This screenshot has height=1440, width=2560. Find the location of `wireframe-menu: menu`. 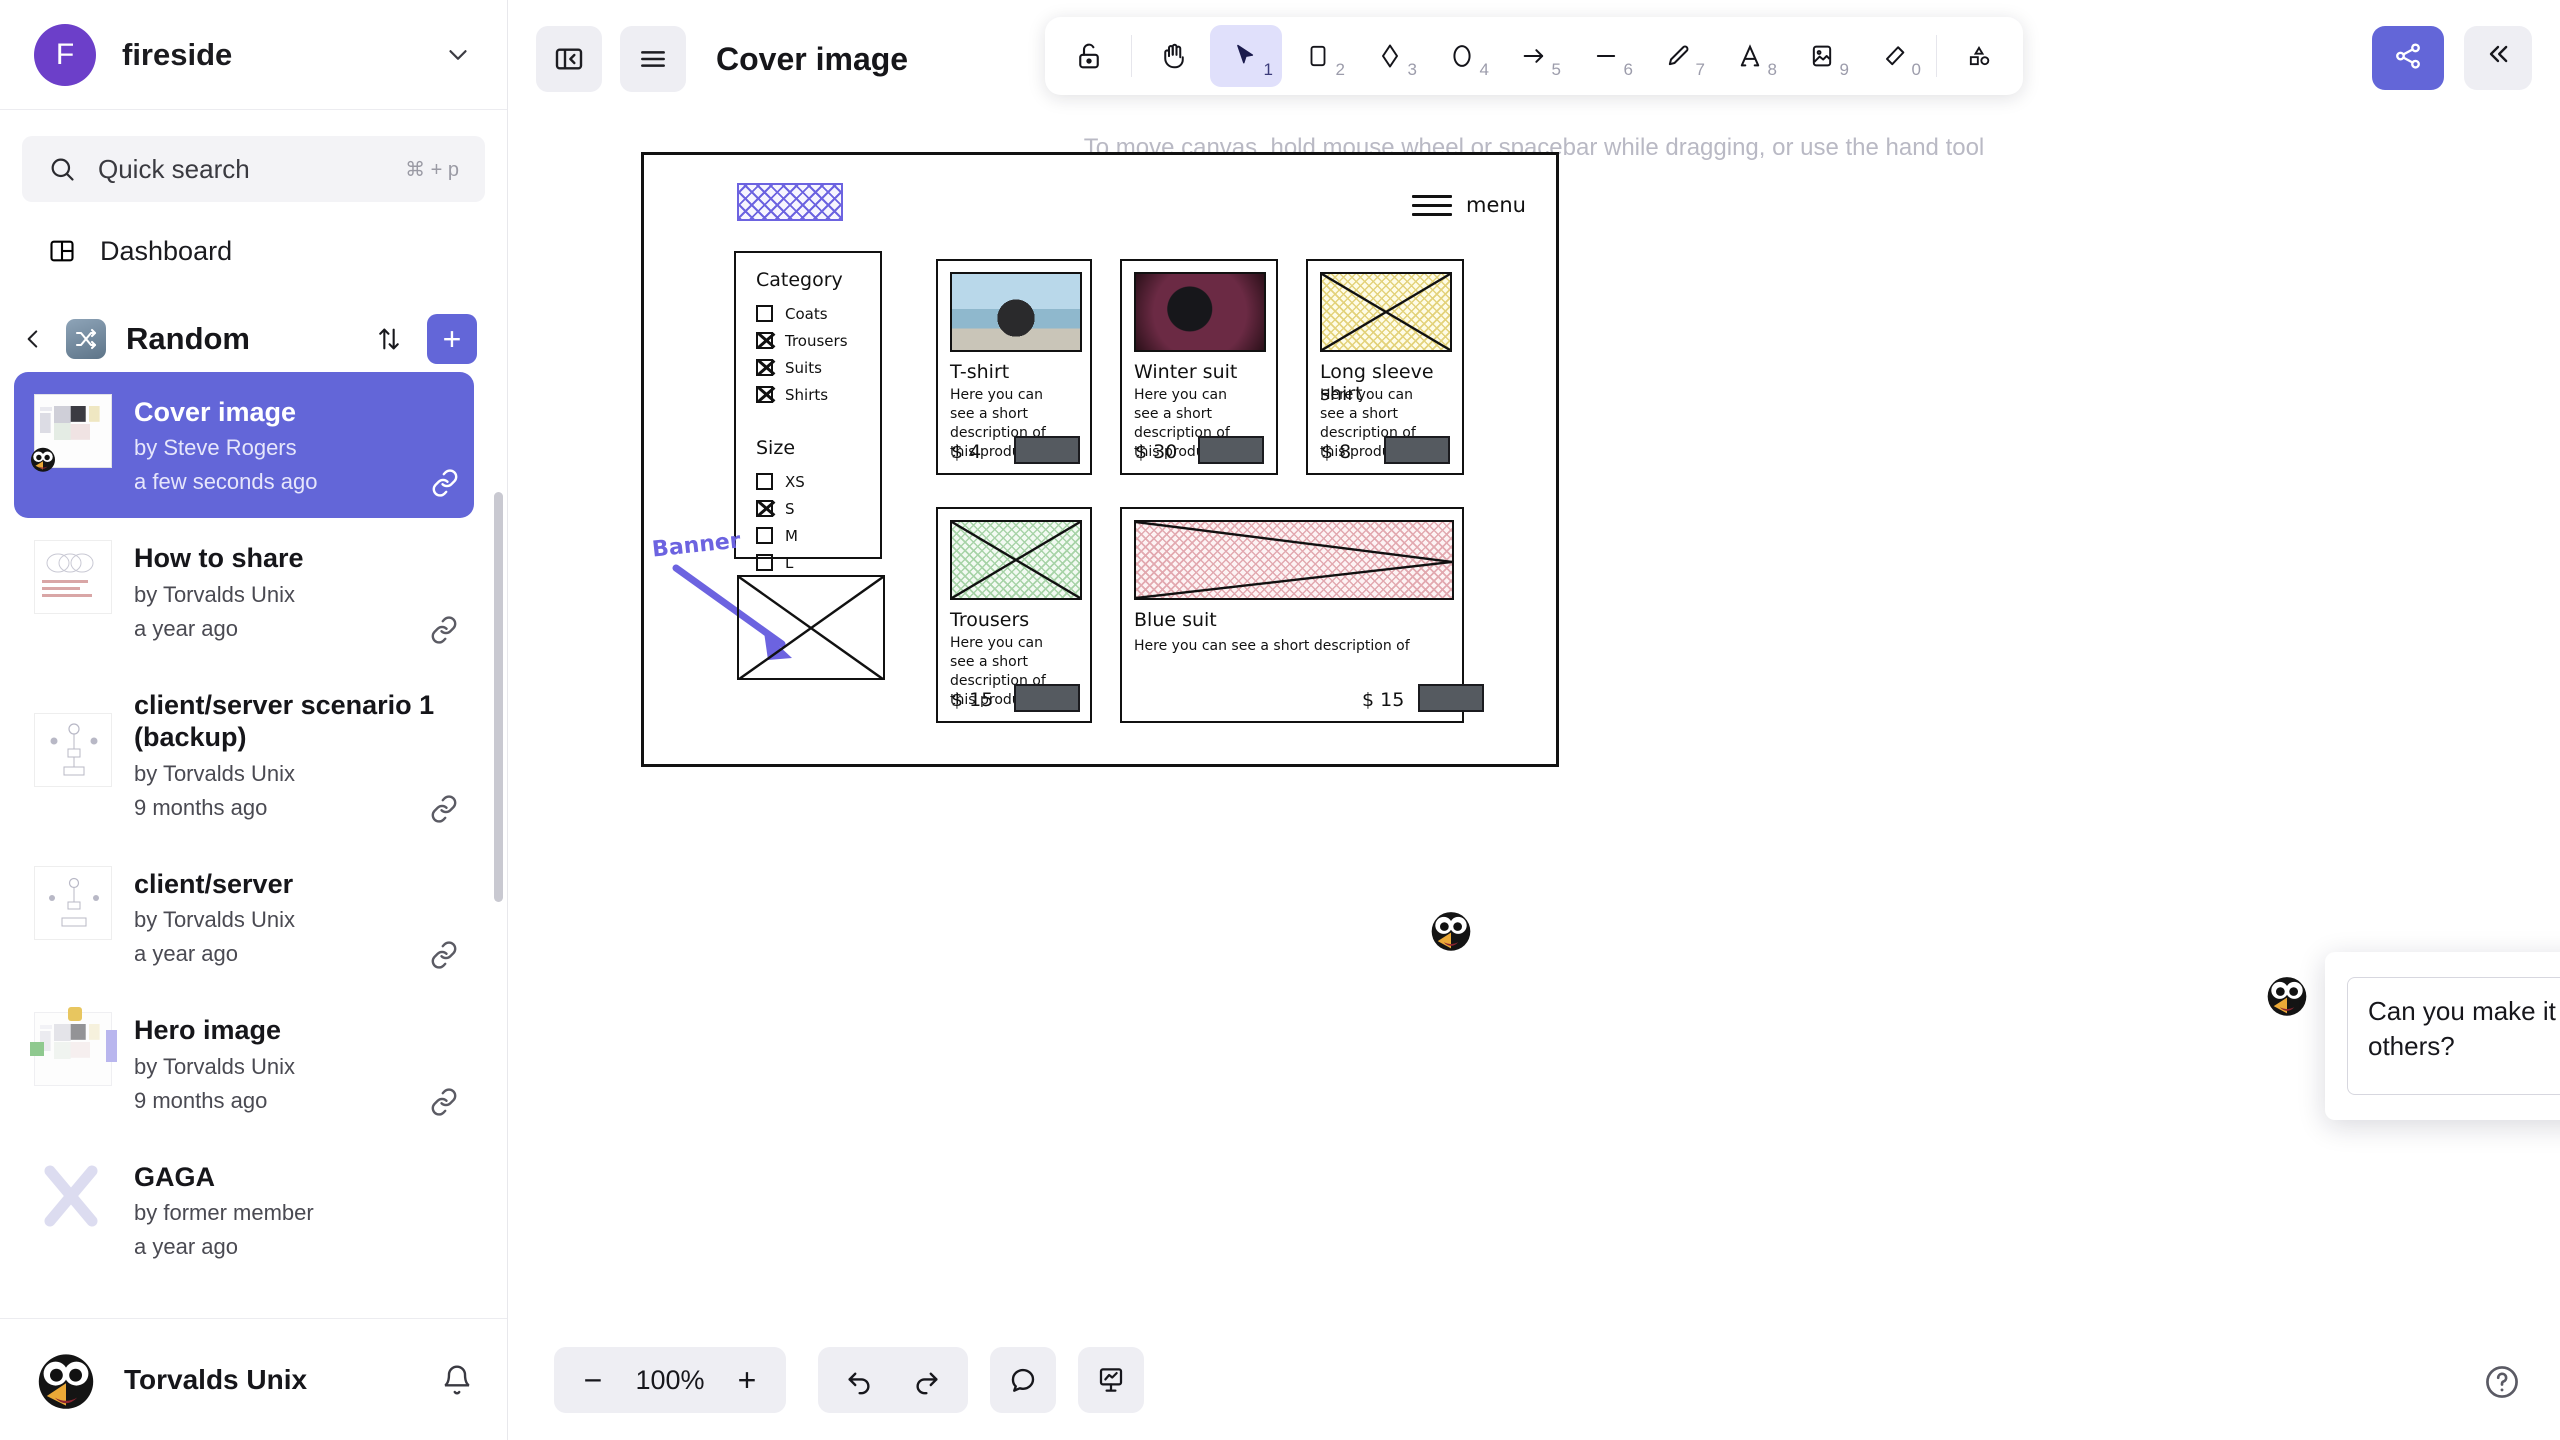

wireframe-menu: menu is located at coordinates (1469, 205).